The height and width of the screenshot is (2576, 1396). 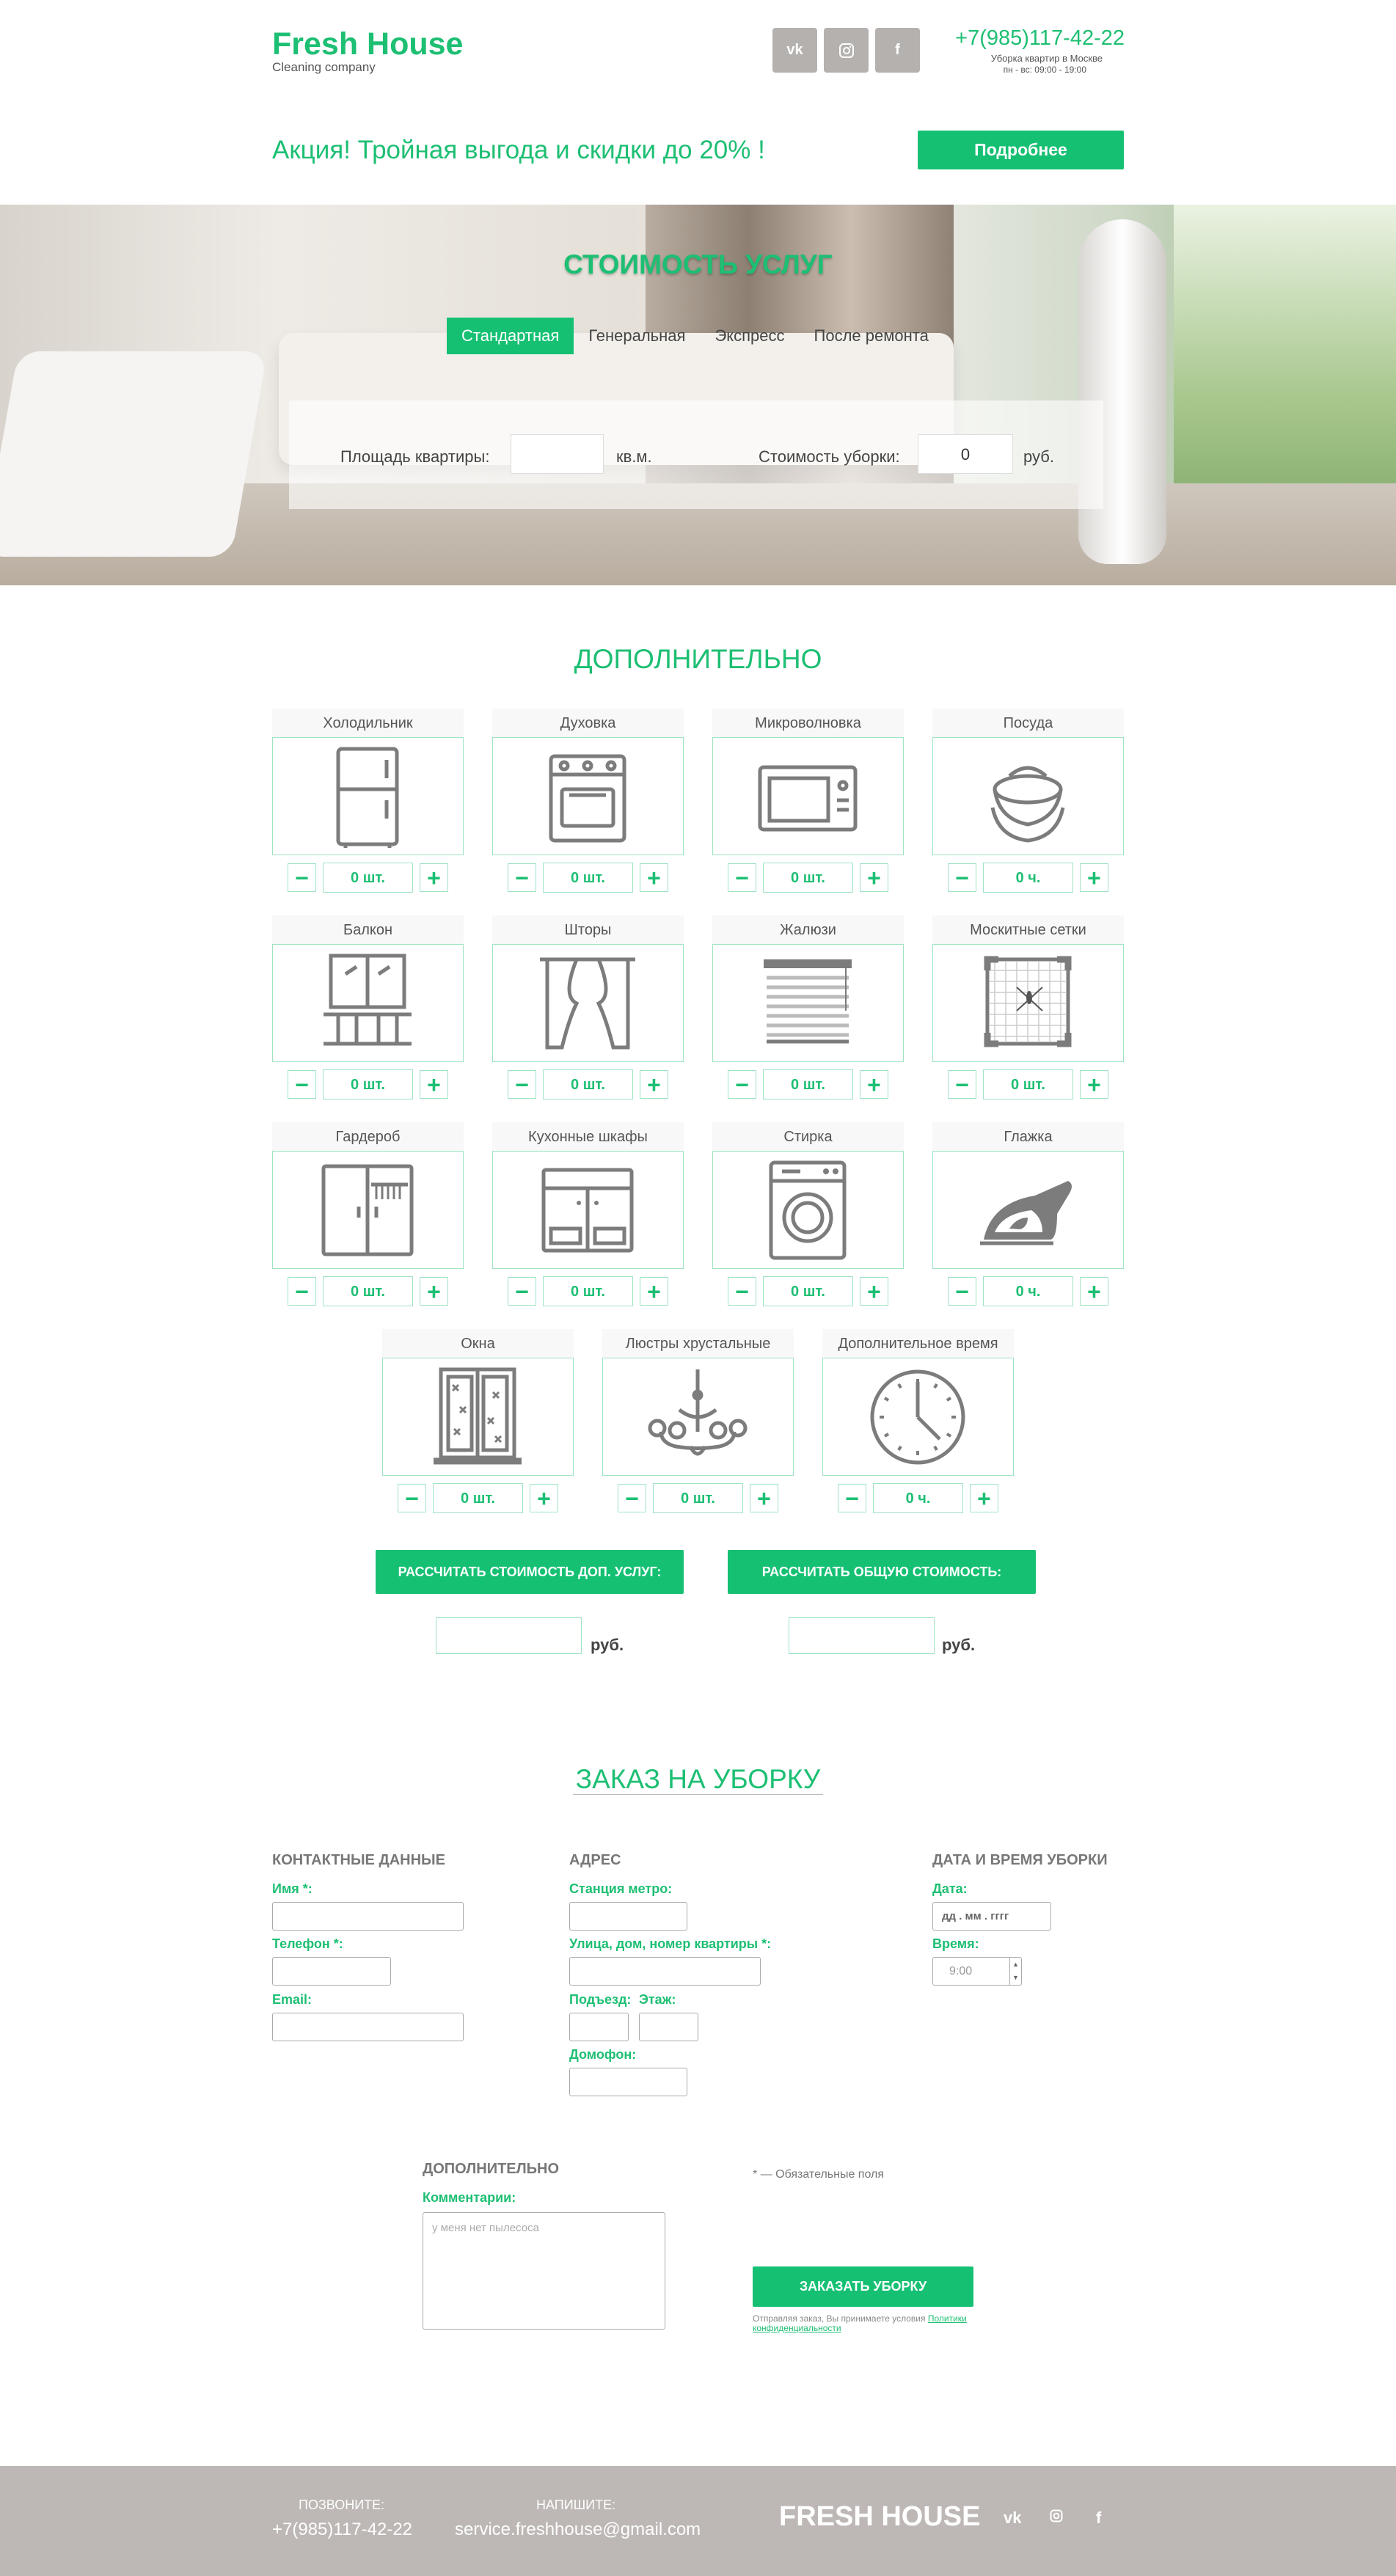 I want to click on name-input, so click(x=368, y=1916).